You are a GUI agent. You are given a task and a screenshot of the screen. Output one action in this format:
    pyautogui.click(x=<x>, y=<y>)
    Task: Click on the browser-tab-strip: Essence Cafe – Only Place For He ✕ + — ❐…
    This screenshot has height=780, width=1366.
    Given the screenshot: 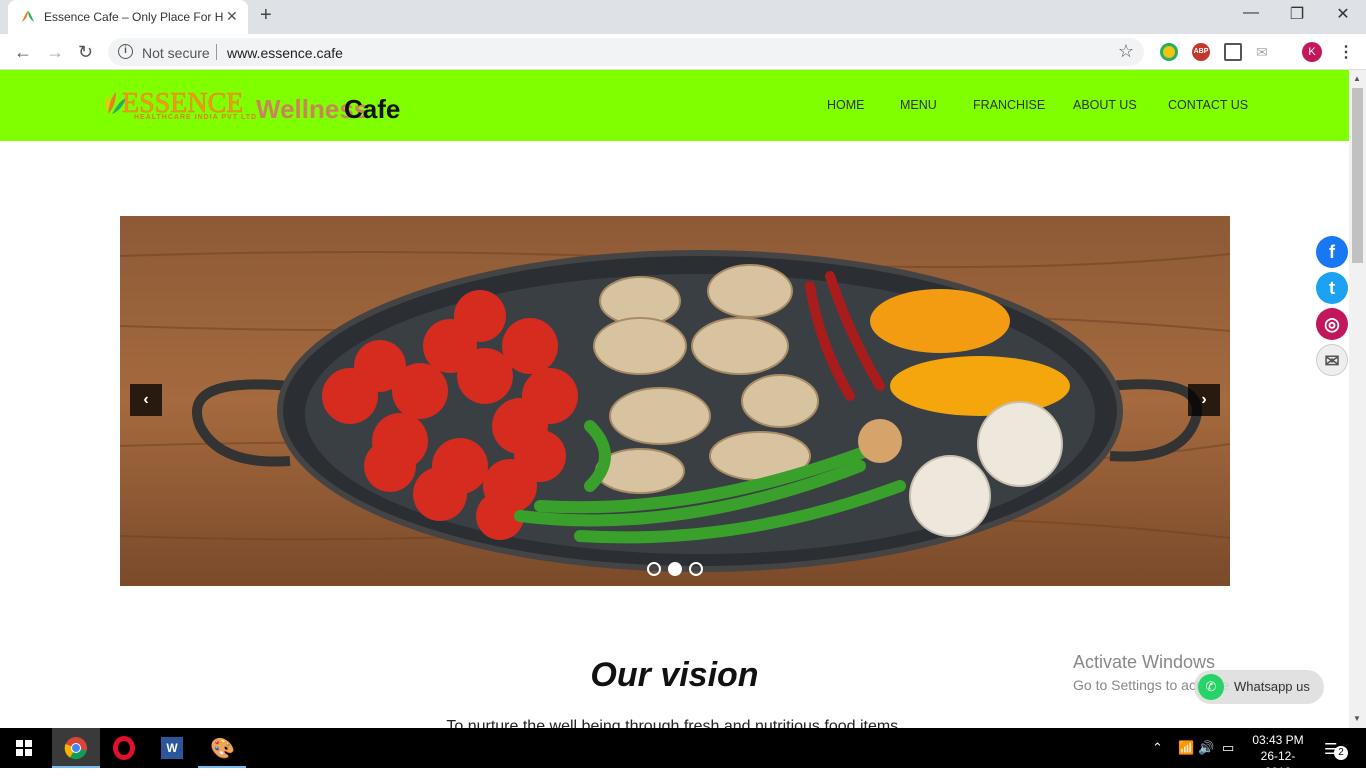 What is the action you would take?
    pyautogui.click(x=683, y=17)
    